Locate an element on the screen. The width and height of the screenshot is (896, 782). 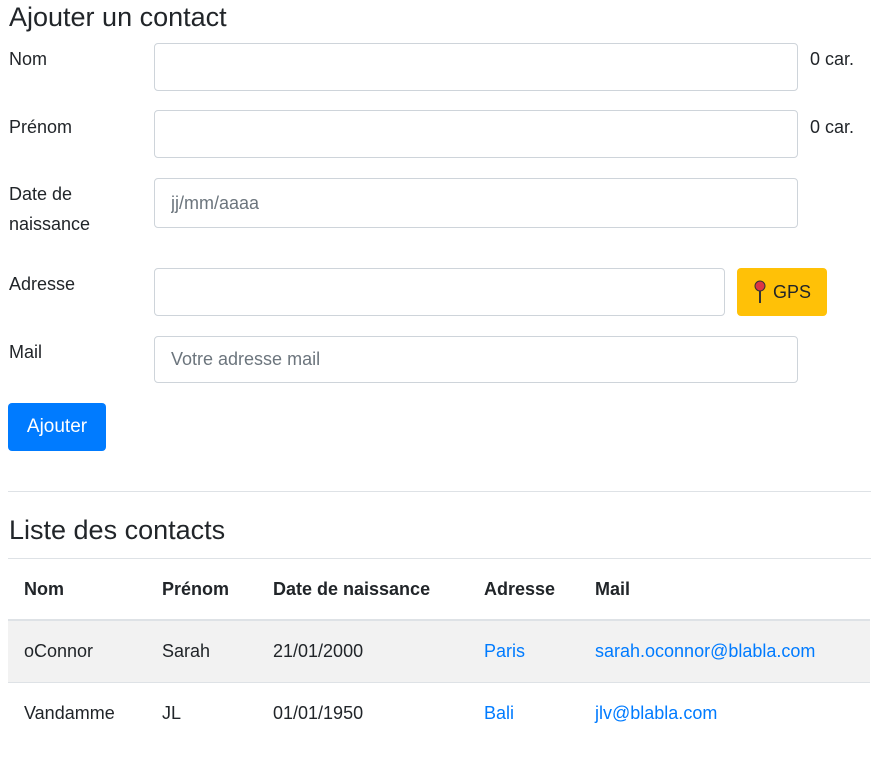
gps-button-label: GPS is located at coordinates (791, 291).